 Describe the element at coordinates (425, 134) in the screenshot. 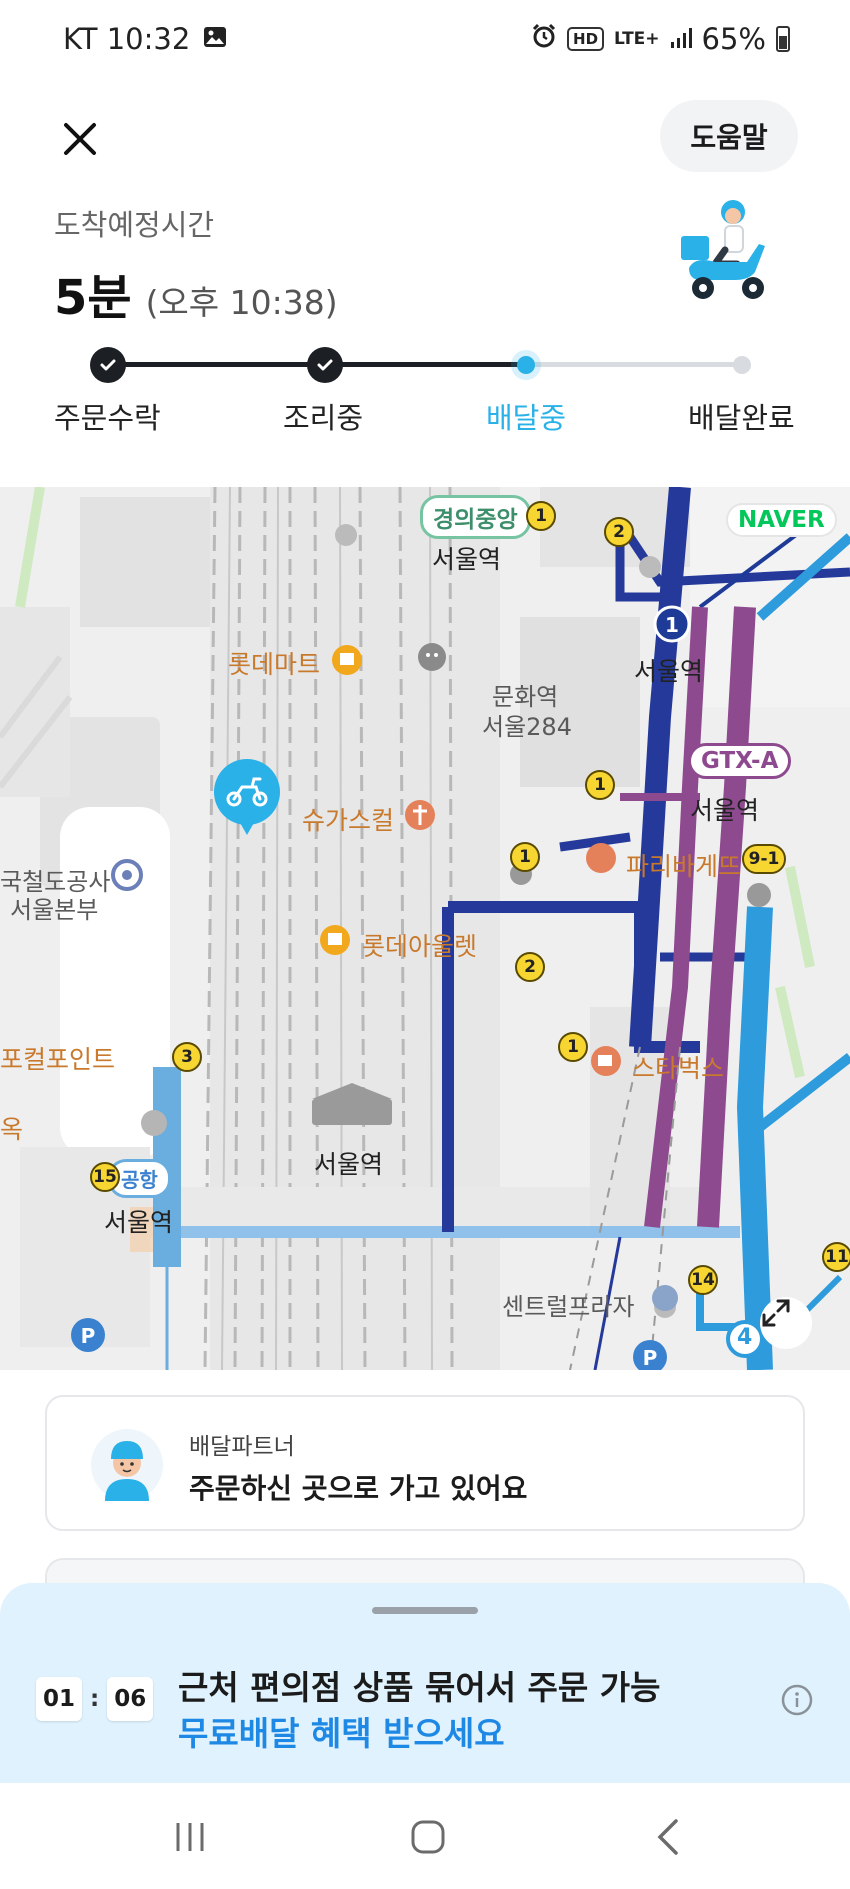

I see `header: 도움말` at that location.